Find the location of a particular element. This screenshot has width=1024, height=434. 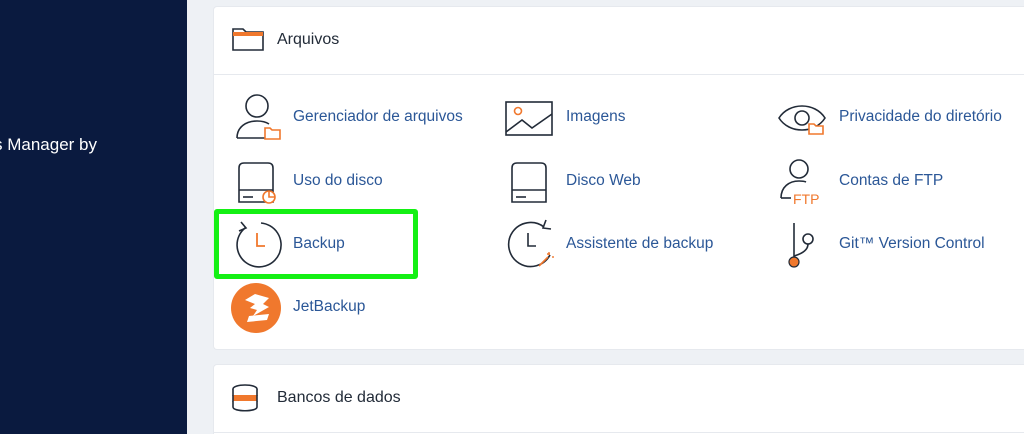

app-directory-privacy: Privacidade do diretório is located at coordinates (900, 118).